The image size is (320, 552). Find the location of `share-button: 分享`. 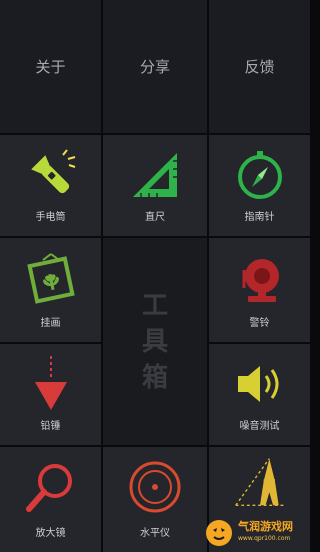

share-button: 分享 is located at coordinates (155, 66).